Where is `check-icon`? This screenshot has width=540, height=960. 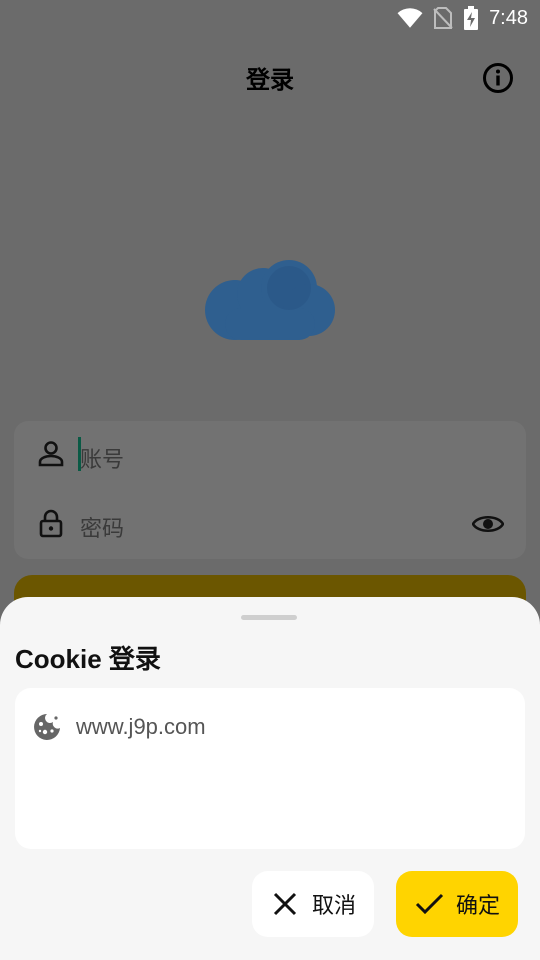
check-icon is located at coordinates (429, 904).